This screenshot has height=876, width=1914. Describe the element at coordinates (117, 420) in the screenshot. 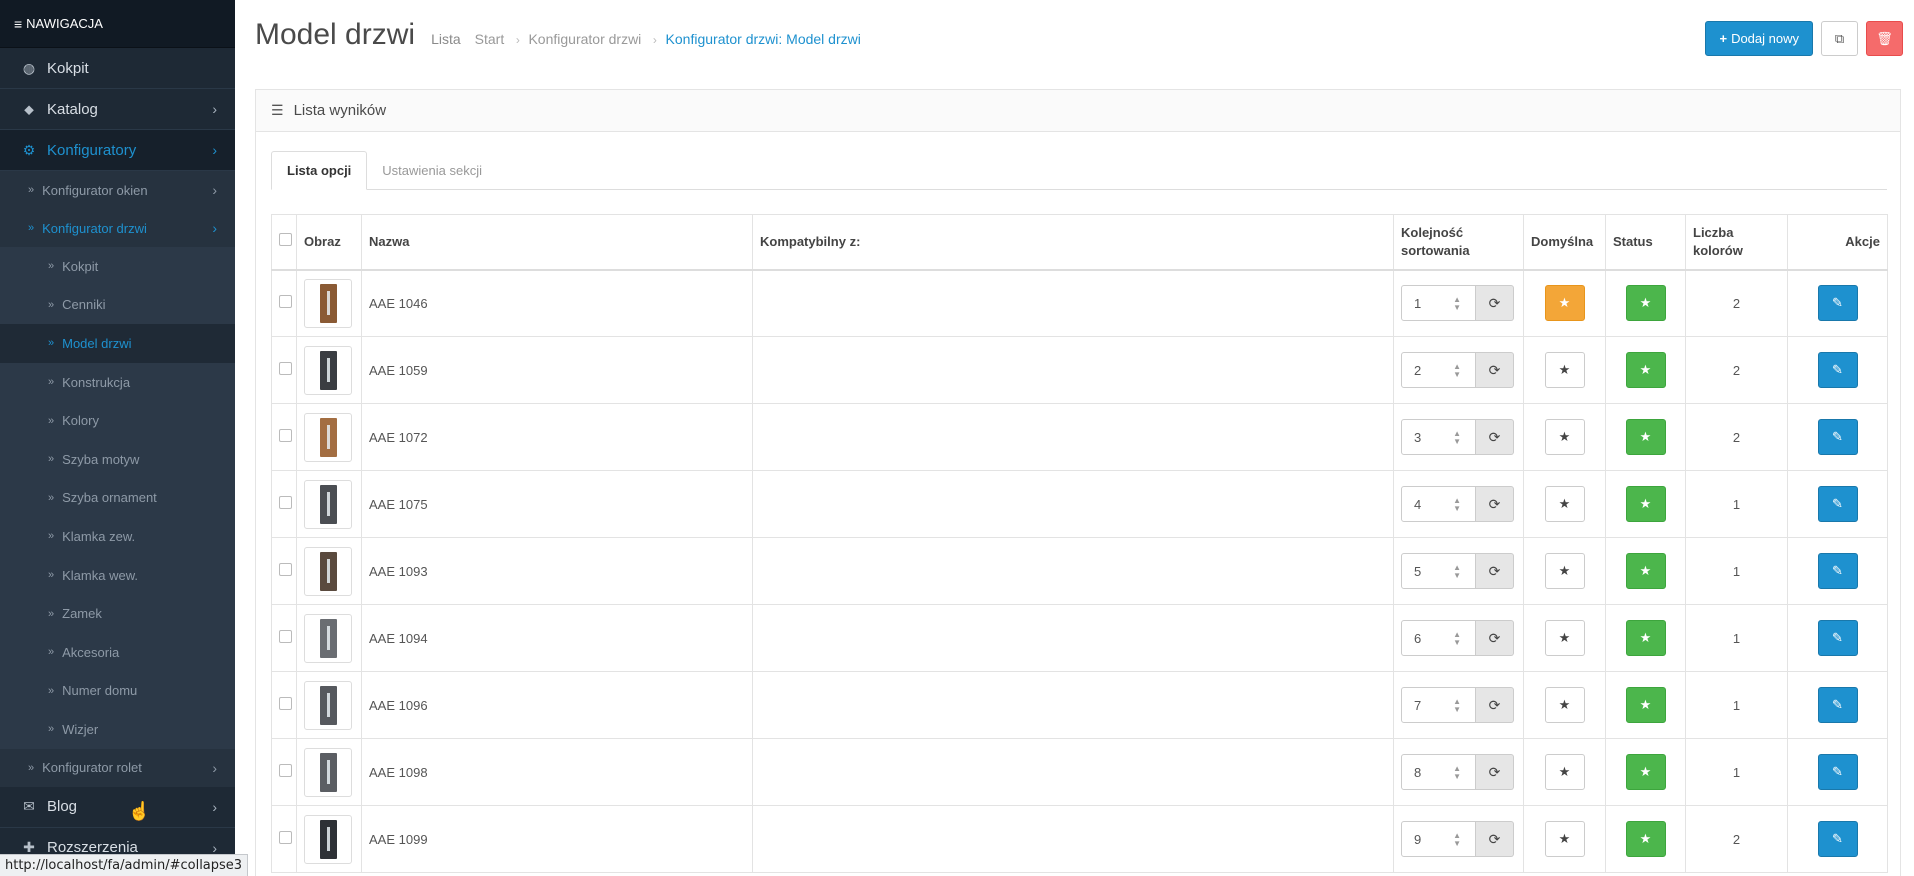

I see `sidebar-door-item-kolory: » Kolory` at that location.